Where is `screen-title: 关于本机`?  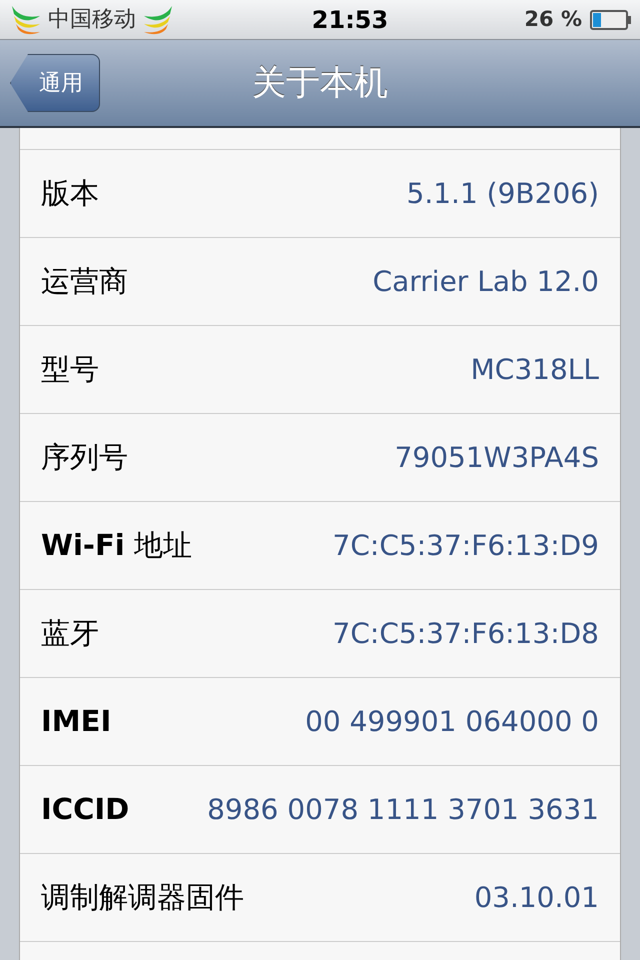 screen-title: 关于本机 is located at coordinates (320, 83).